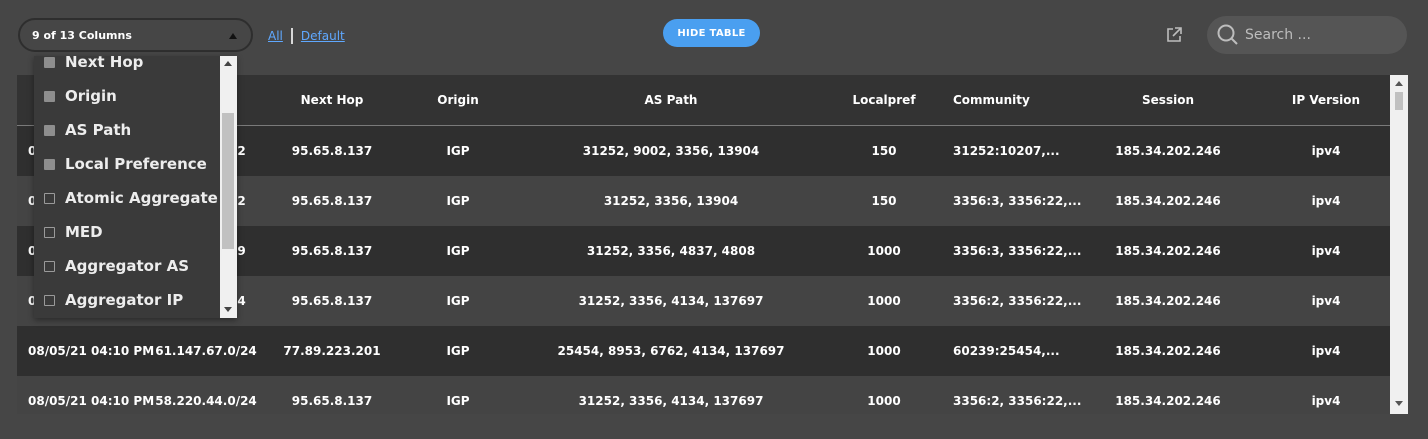 The width and height of the screenshot is (1428, 439). What do you see at coordinates (883, 100) in the screenshot?
I see `header-localpref: Localpref` at bounding box center [883, 100].